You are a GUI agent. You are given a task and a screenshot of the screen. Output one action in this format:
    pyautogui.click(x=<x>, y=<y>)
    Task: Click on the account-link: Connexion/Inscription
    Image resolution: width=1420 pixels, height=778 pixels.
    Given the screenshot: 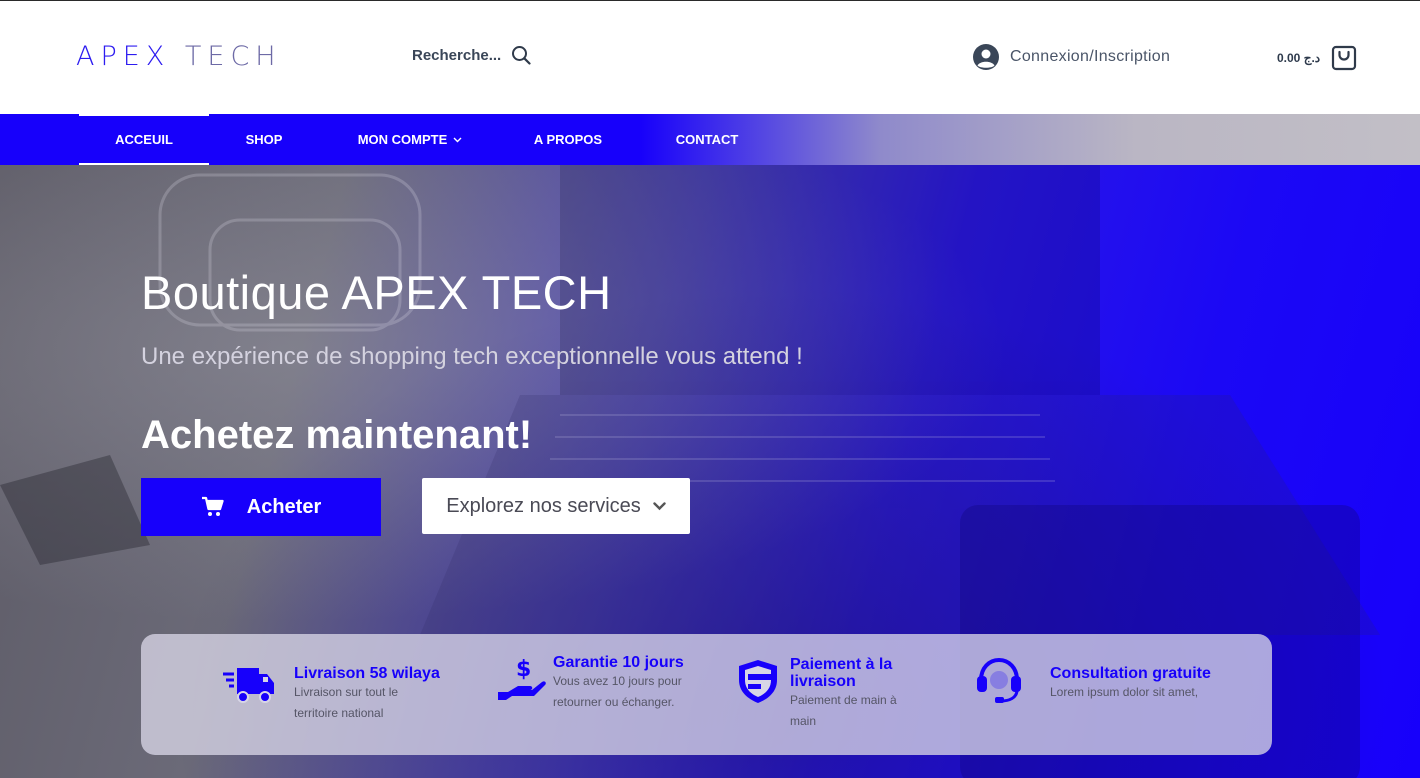 What is the action you would take?
    pyautogui.click(x=1071, y=57)
    